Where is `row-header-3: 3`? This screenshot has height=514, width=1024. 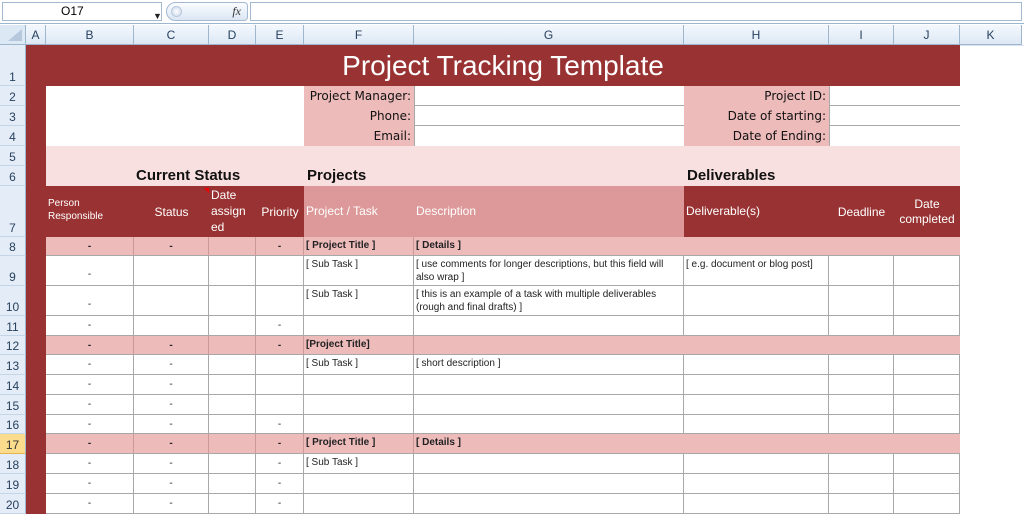
row-header-3: 3 is located at coordinates (13, 116).